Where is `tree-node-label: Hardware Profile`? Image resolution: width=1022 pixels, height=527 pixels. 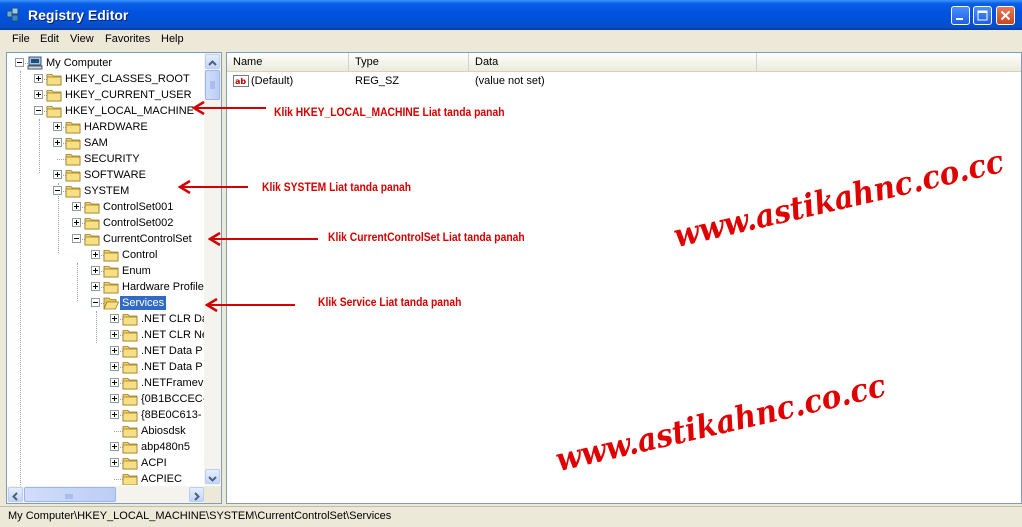 tree-node-label: Hardware Profile is located at coordinates (163, 287).